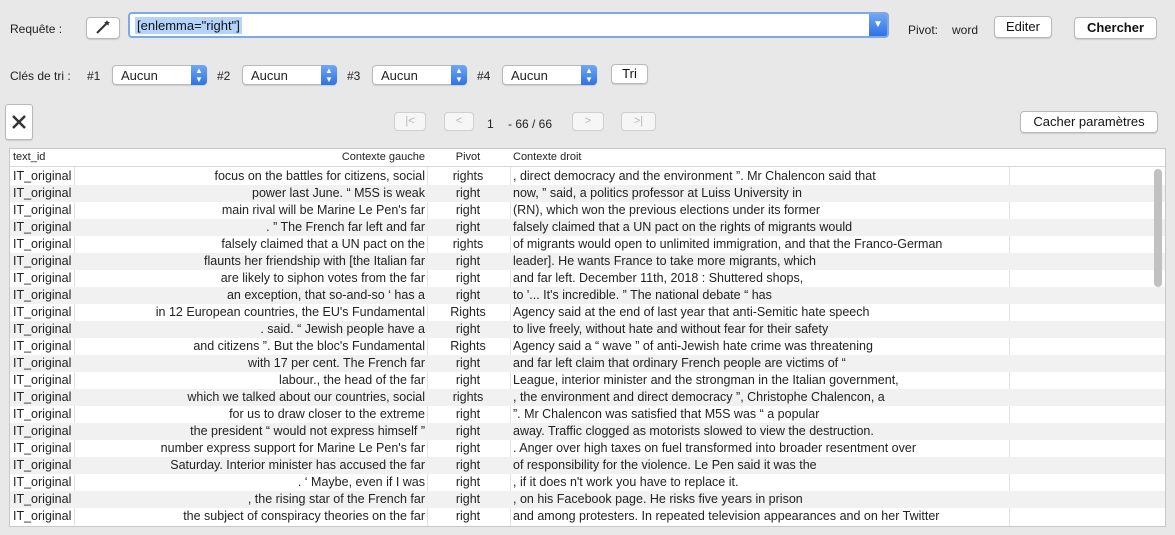 This screenshot has height=535, width=1175. Describe the element at coordinates (40, 76) in the screenshot. I see `sort-keys-label: Clés de tri :` at that location.